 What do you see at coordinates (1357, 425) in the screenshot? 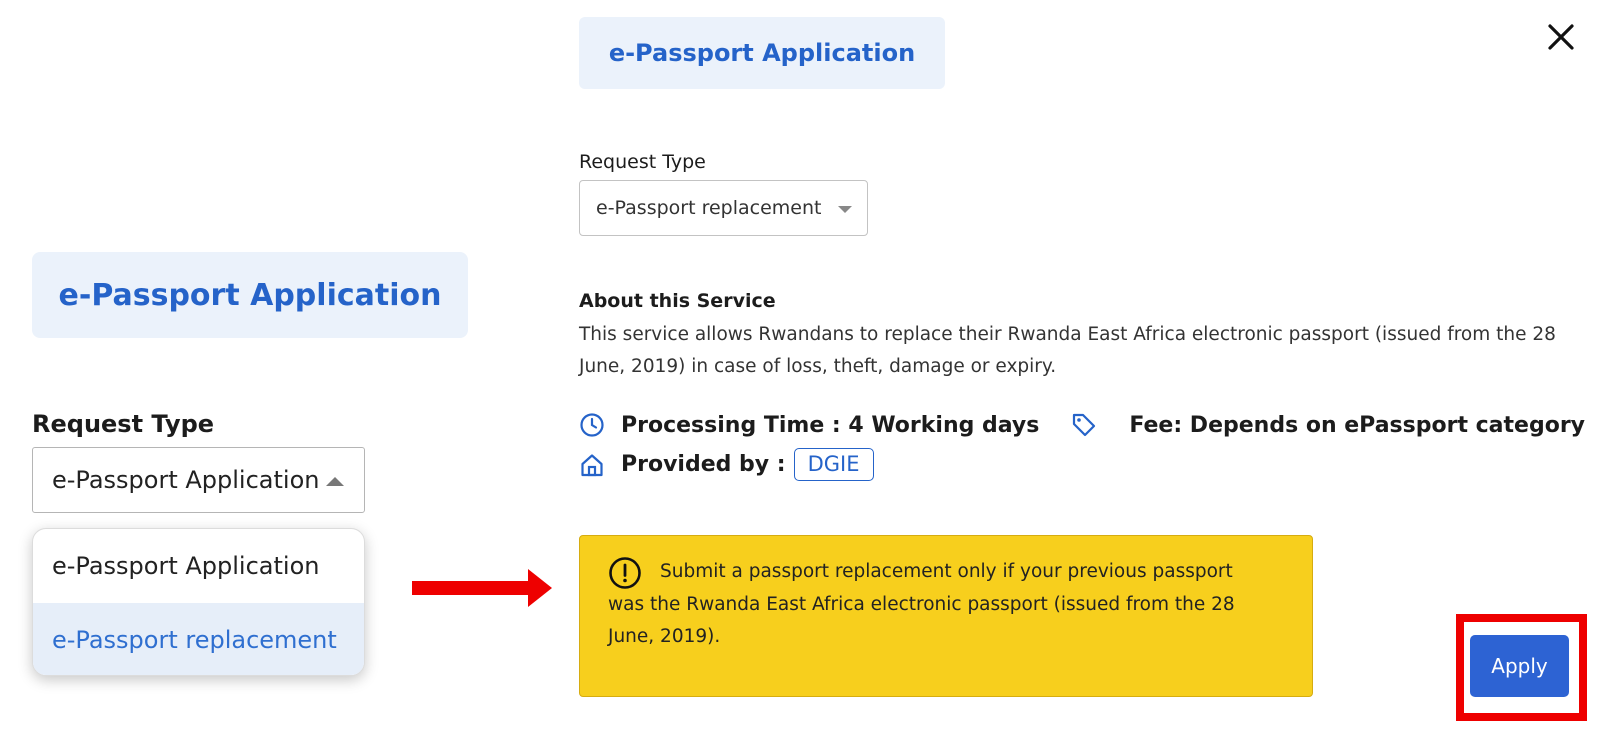
I see `fee-text: Fee: Depends on ePassport category` at bounding box center [1357, 425].